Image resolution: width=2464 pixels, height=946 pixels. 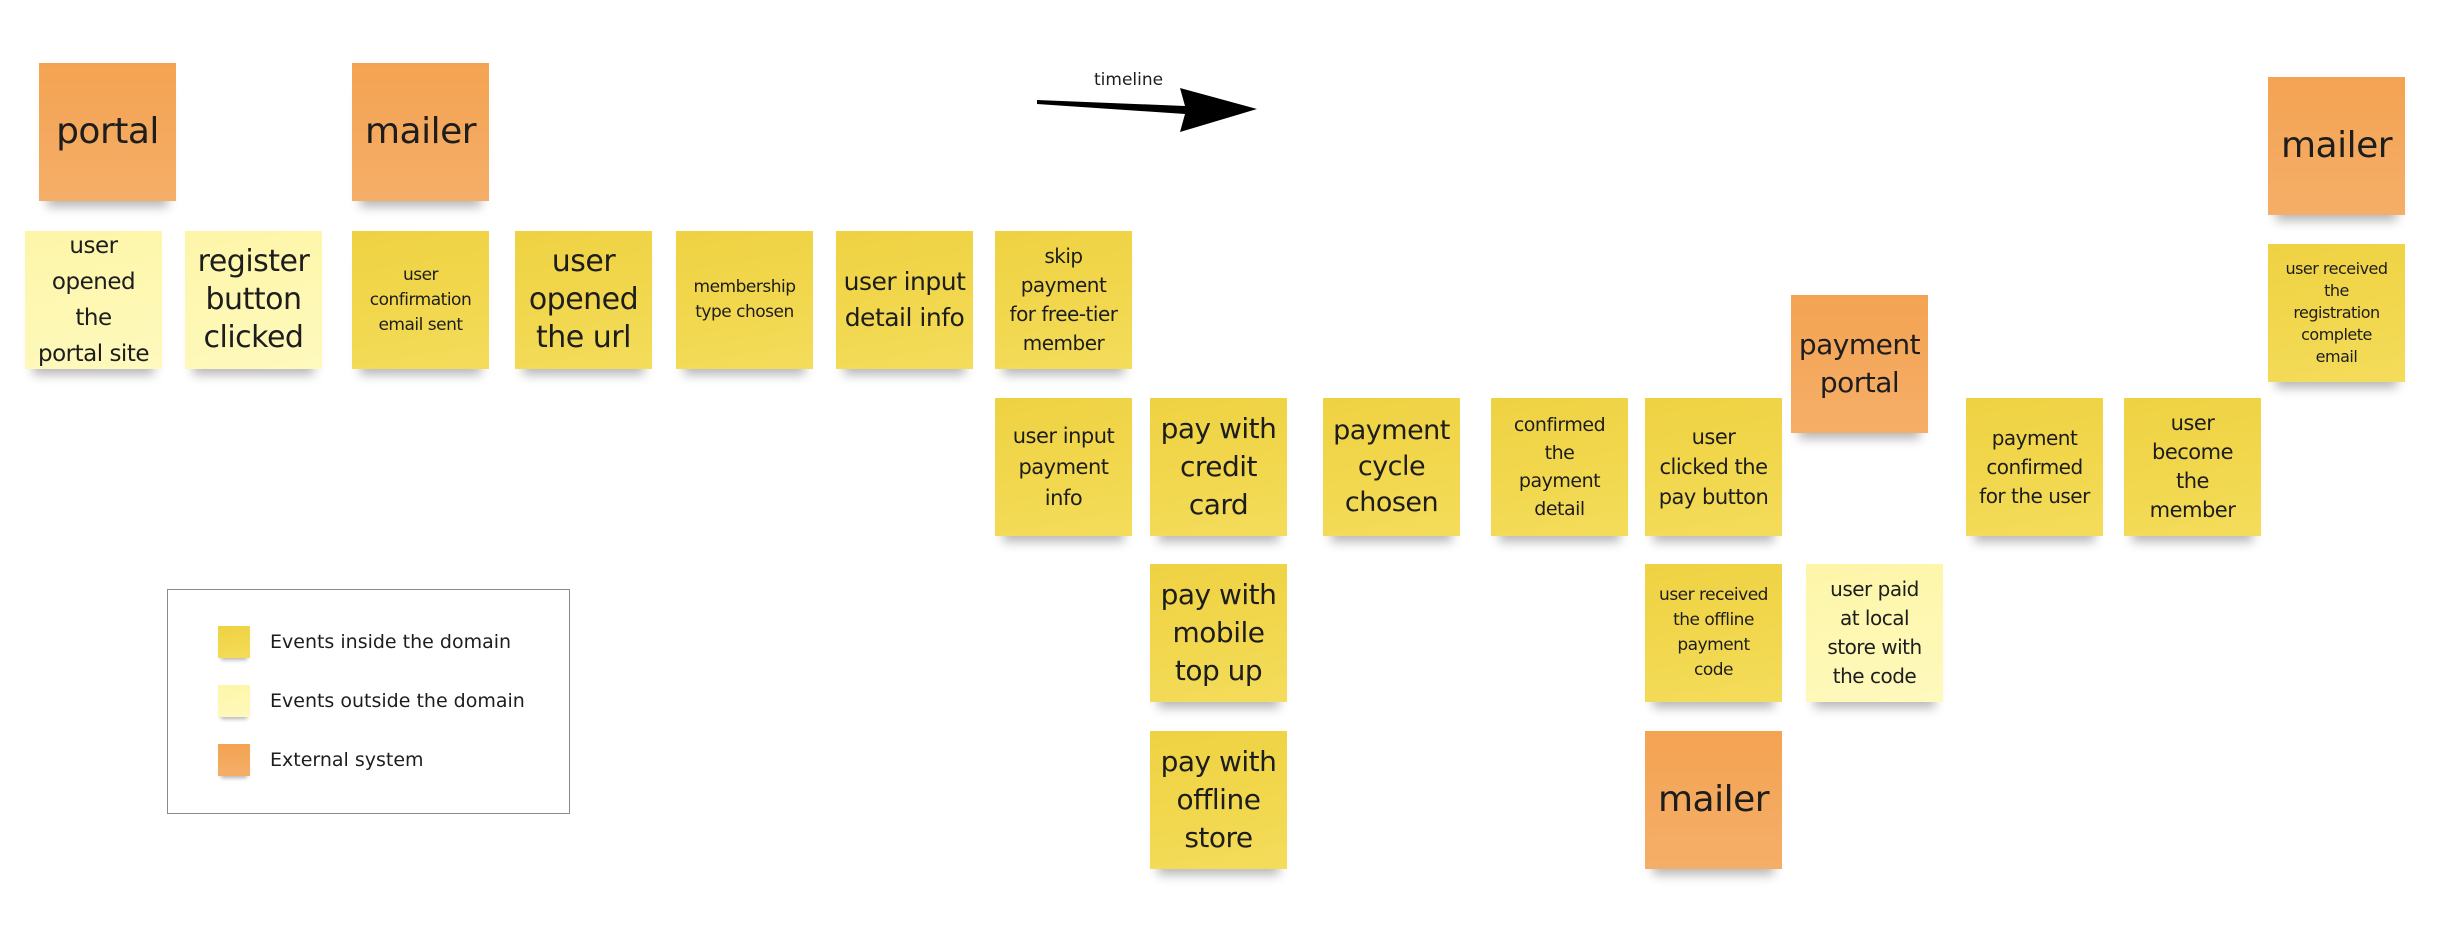 I want to click on sticky-note-event: pay with credit card, so click(x=1218, y=467).